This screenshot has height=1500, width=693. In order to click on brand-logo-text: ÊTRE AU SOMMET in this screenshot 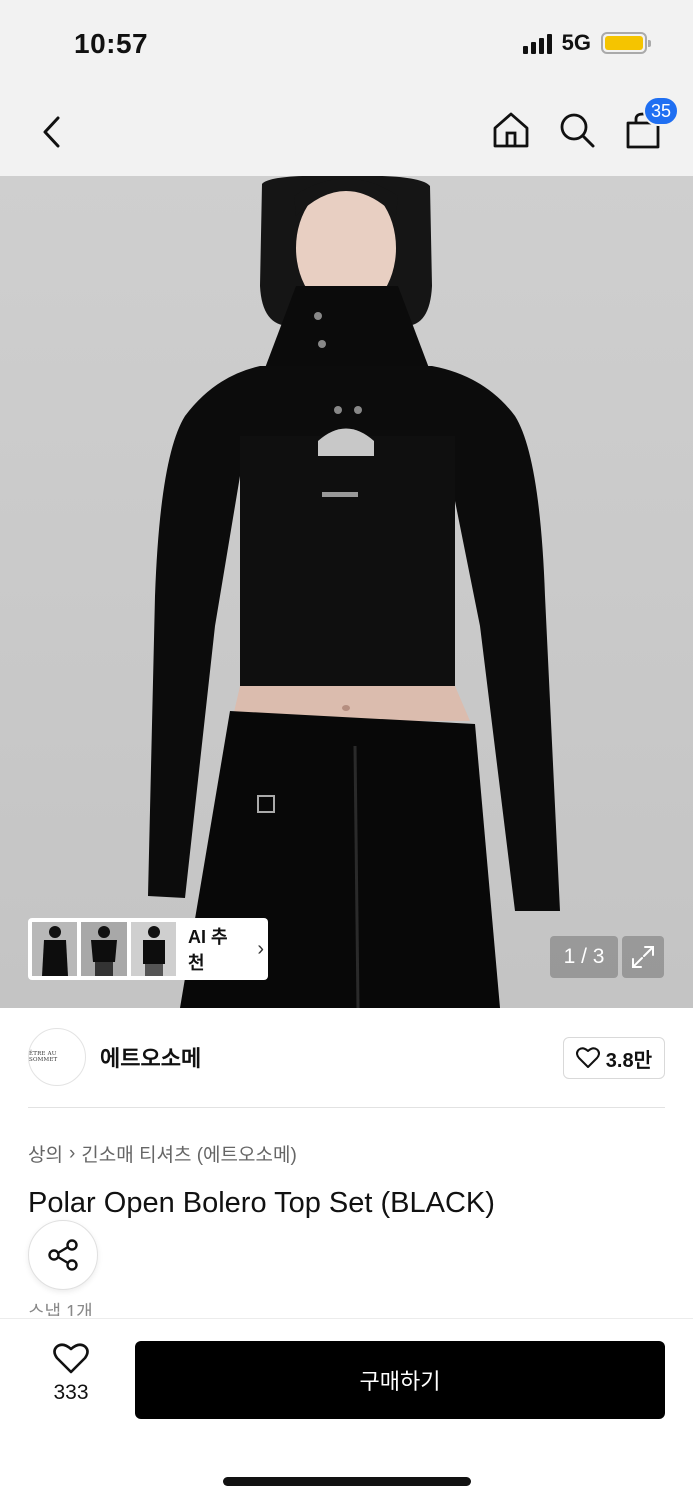, I will do `click(43, 1057)`.